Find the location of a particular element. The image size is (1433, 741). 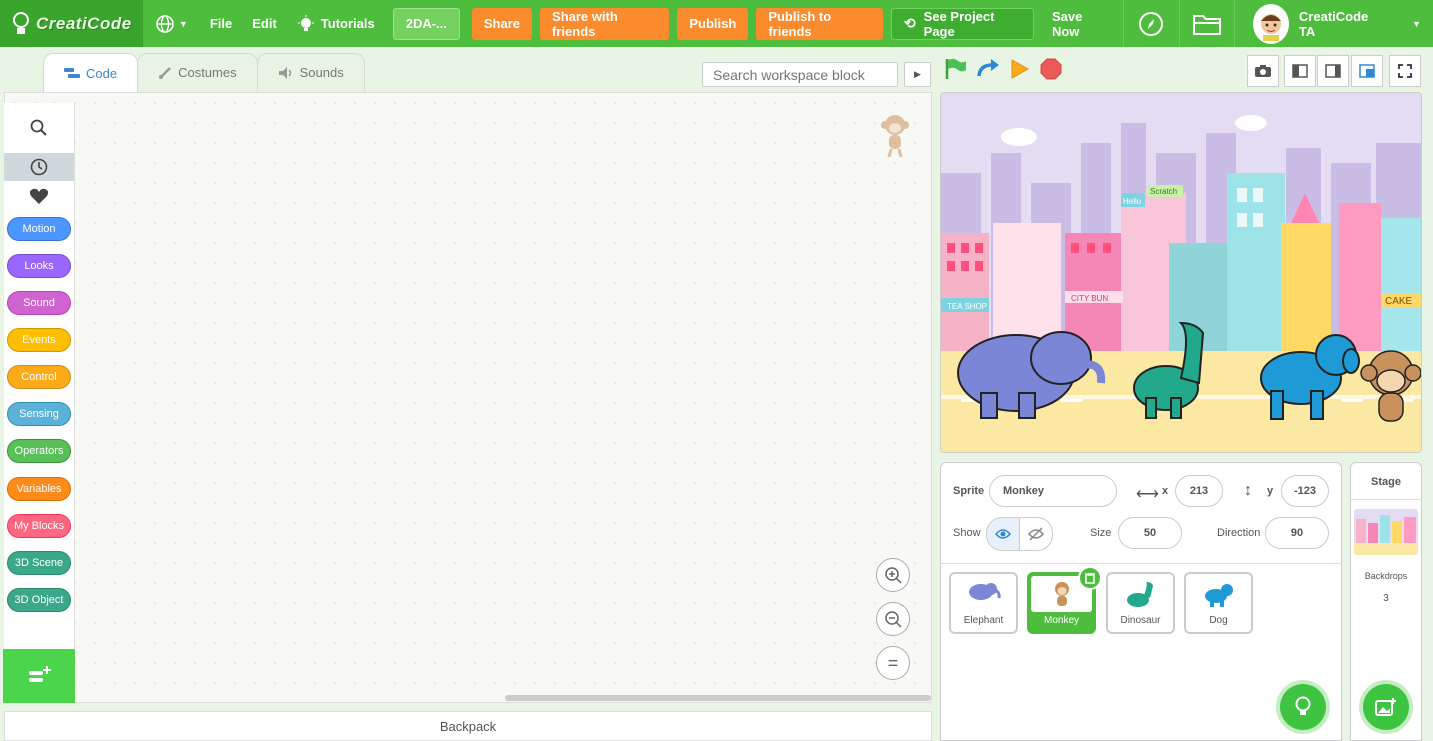

category-events: Events is located at coordinates (39, 340).